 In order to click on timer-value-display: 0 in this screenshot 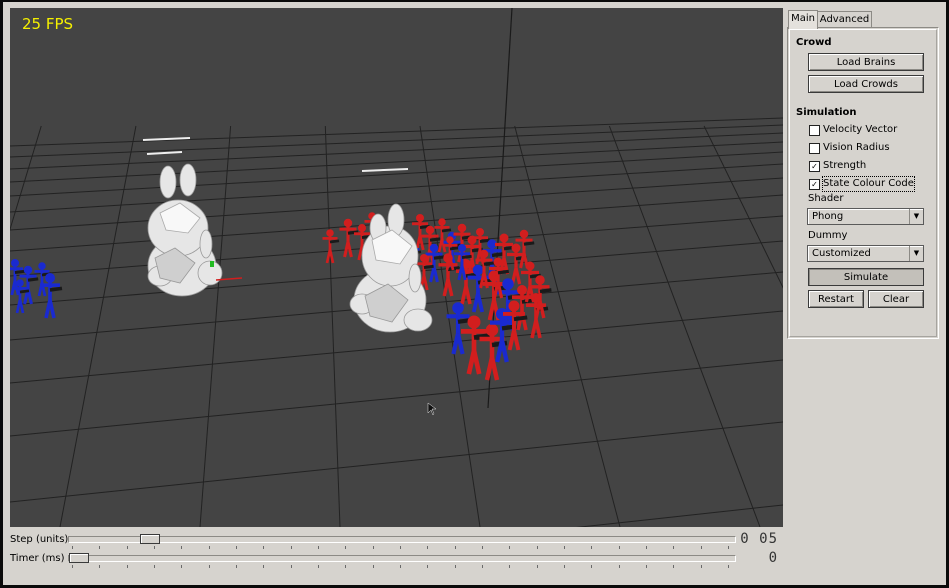, I will do `click(773, 558)`.